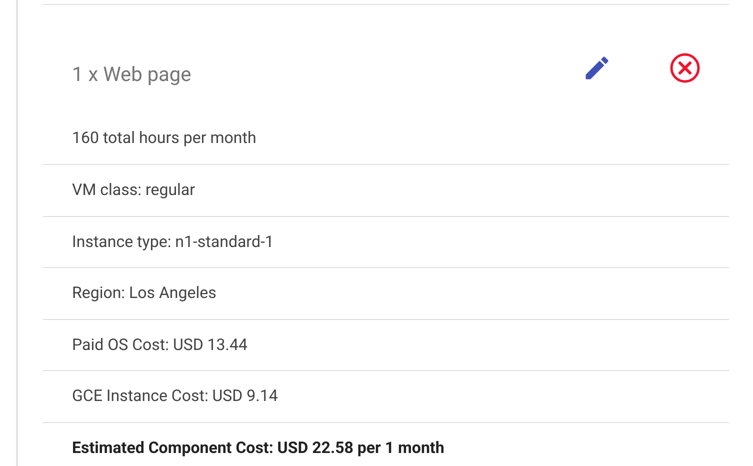 The height and width of the screenshot is (466, 753). Describe the element at coordinates (132, 74) in the screenshot. I see `item-title: 1 x Web page` at that location.